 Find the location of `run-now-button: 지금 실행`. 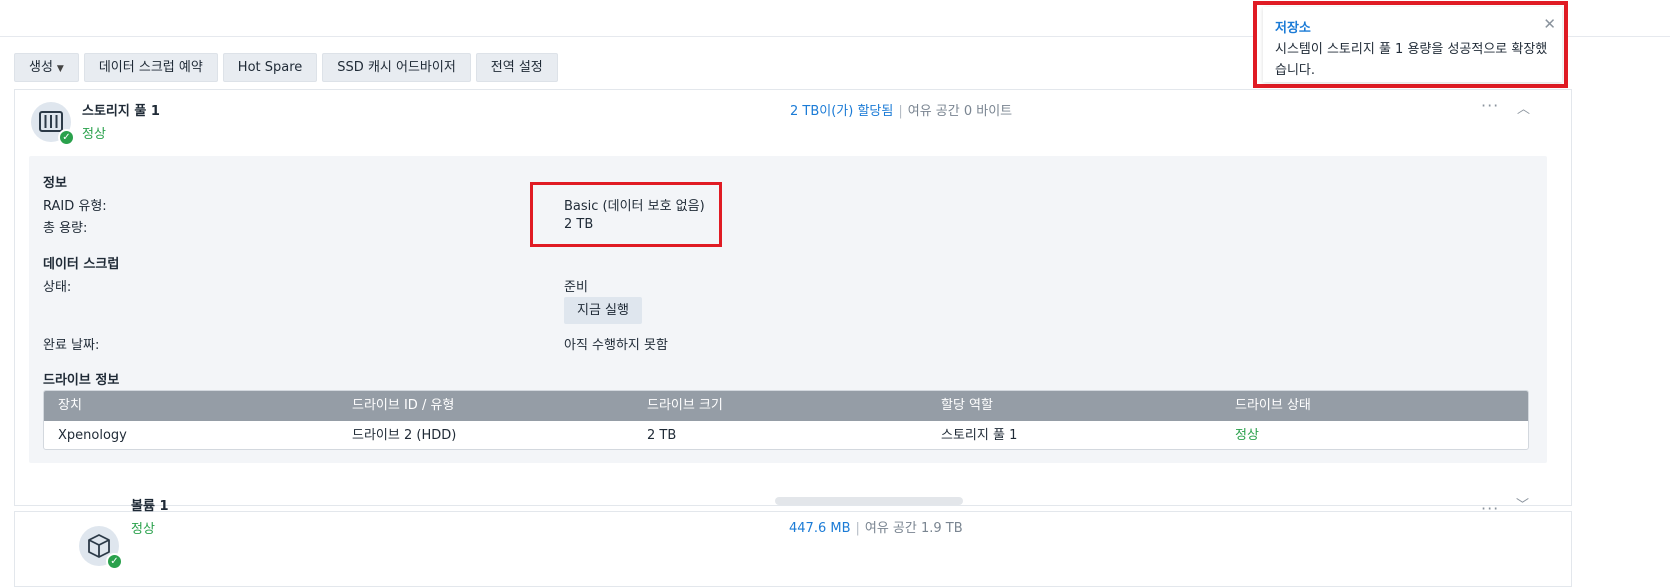

run-now-button: 지금 실행 is located at coordinates (603, 310).